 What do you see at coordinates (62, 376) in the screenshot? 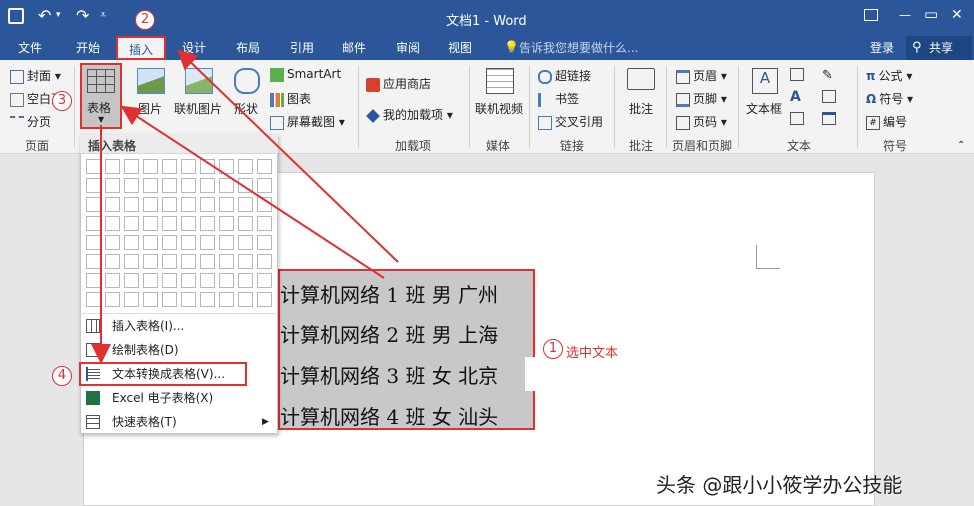
I see `step-marker-4: 4` at bounding box center [62, 376].